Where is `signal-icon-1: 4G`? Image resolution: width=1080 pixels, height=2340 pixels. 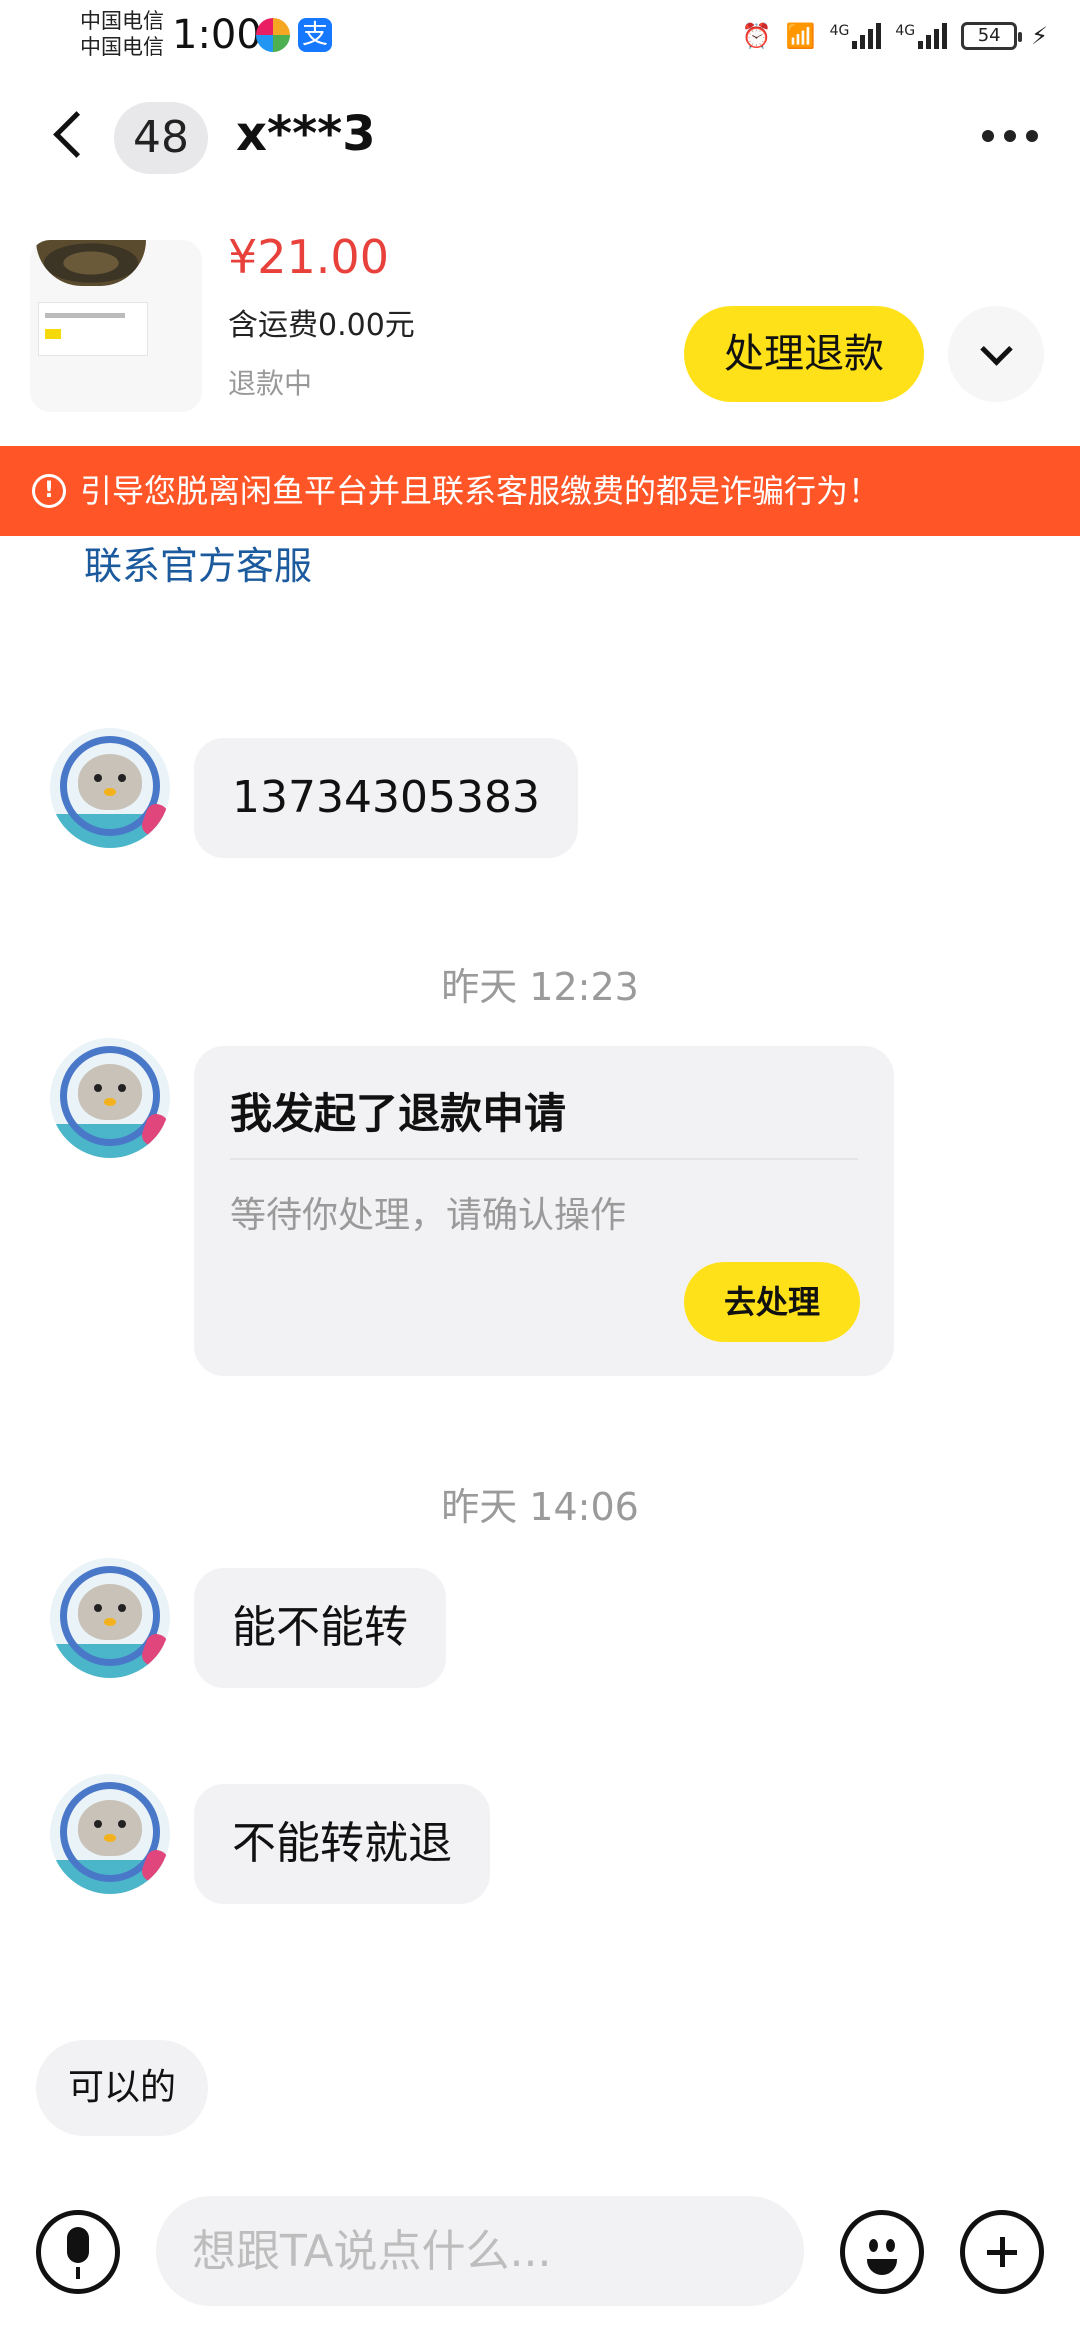 signal-icon-1: 4G is located at coordinates (856, 36).